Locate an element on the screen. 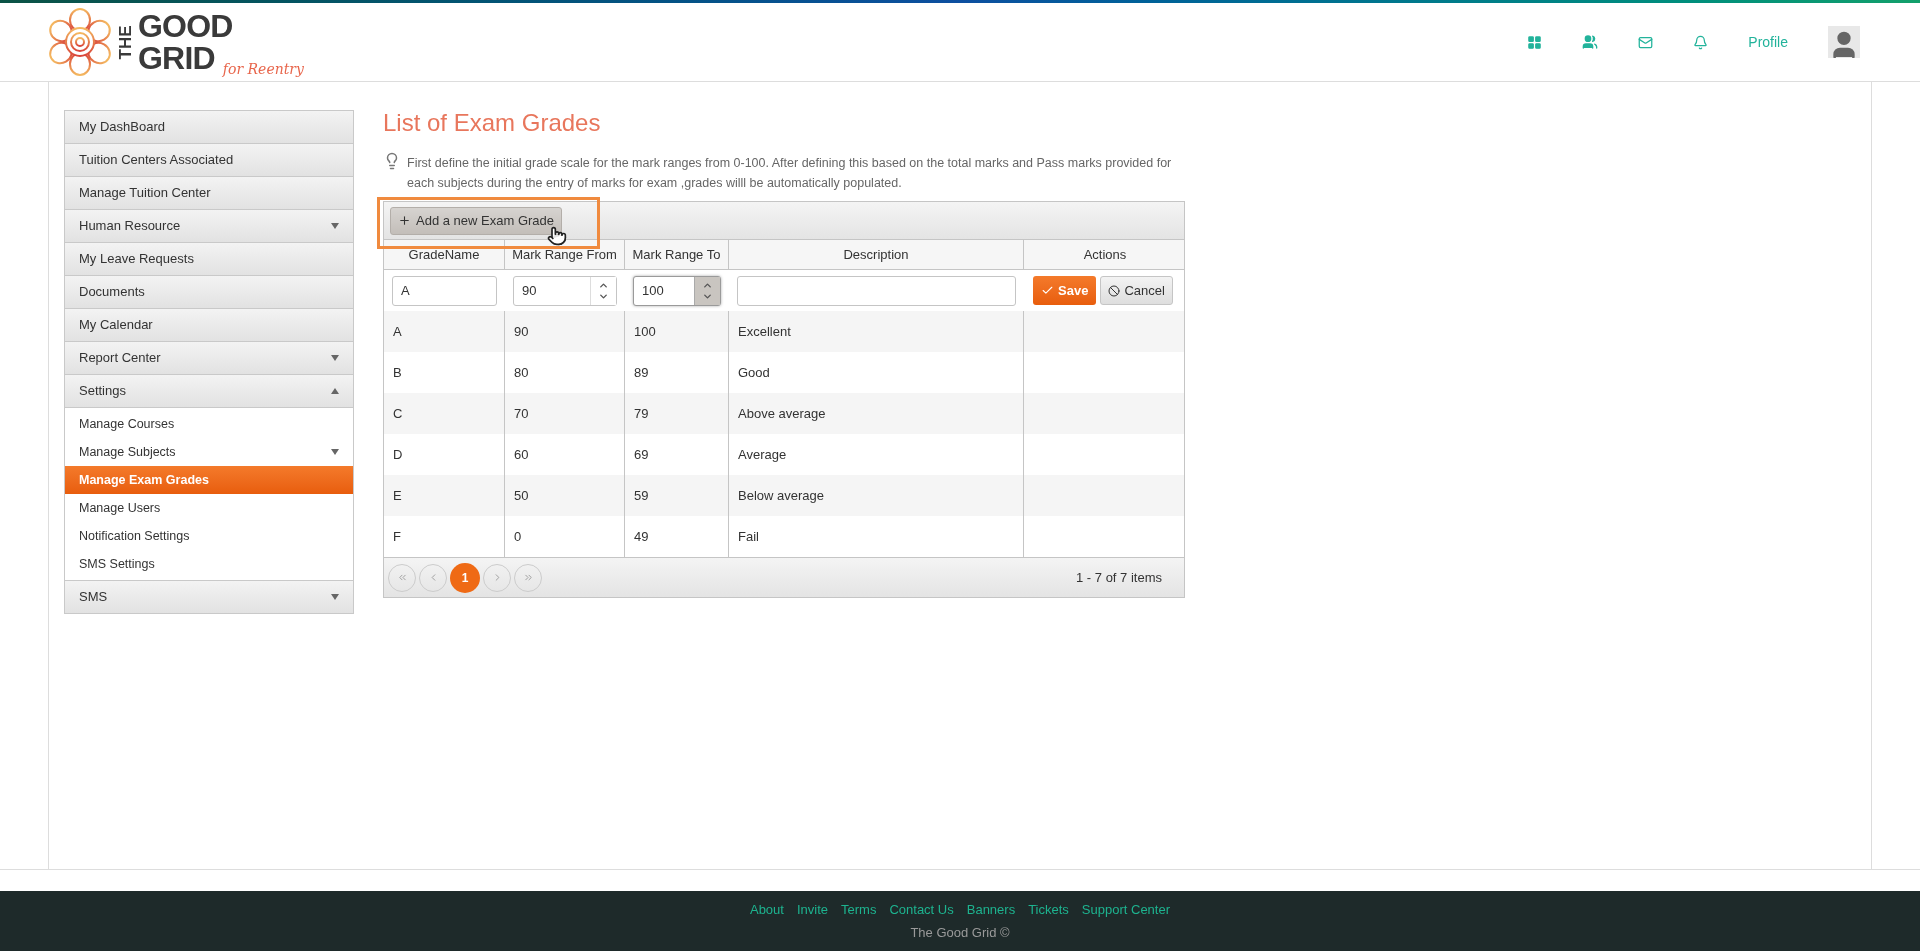  double-chevron-right-icon is located at coordinates (528, 577).